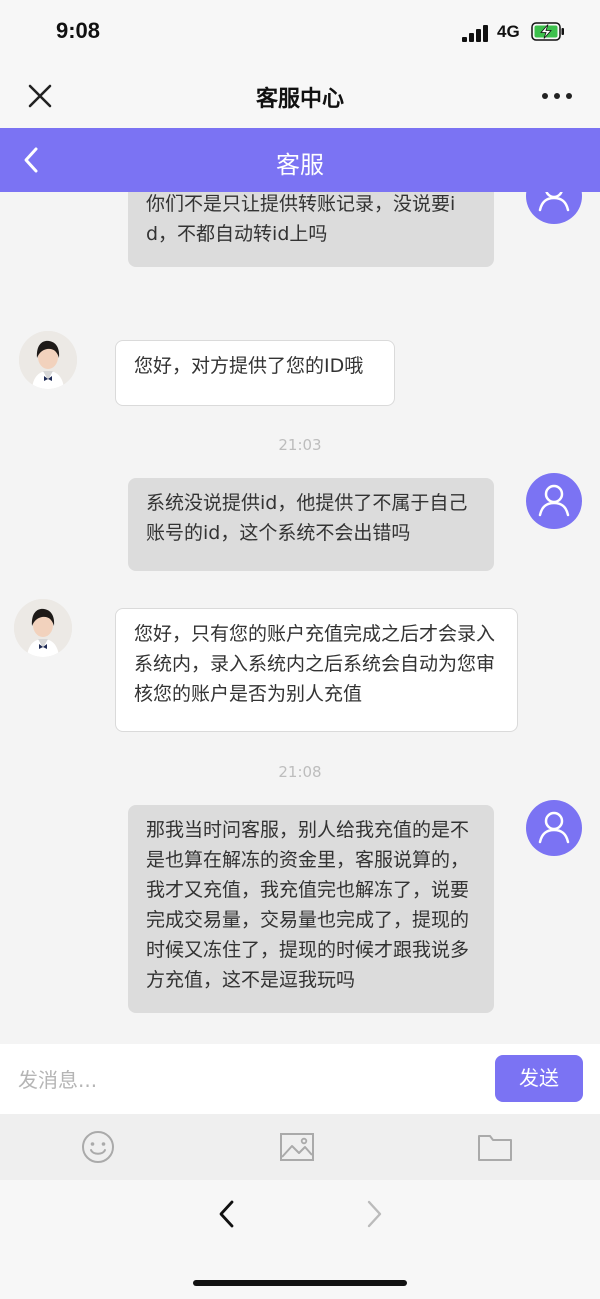 The image size is (600, 1299). I want to click on message-timestamp: 21:08, so click(300, 772).